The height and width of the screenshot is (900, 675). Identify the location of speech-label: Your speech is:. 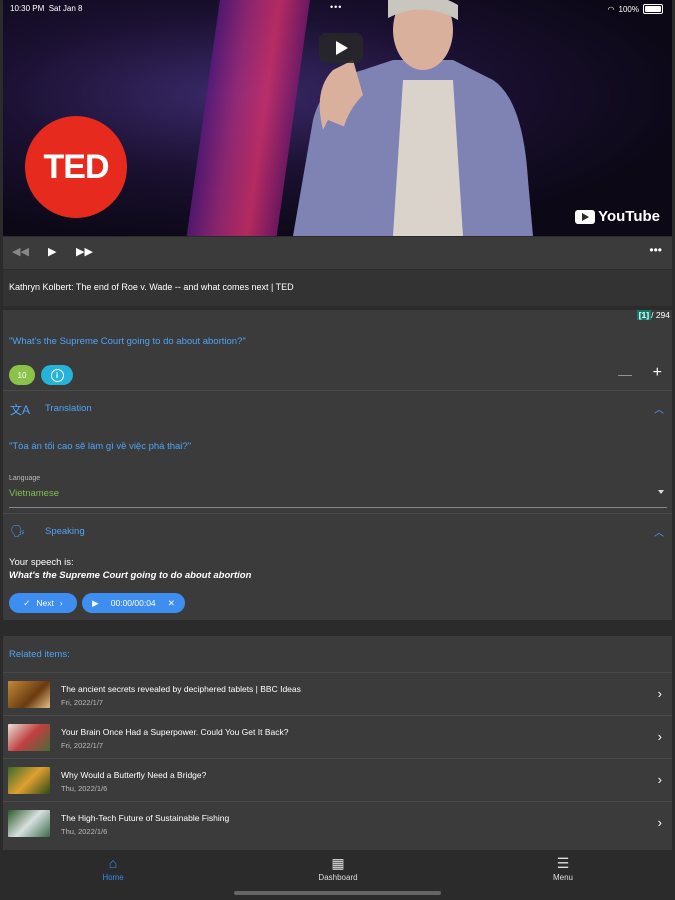
(41, 562).